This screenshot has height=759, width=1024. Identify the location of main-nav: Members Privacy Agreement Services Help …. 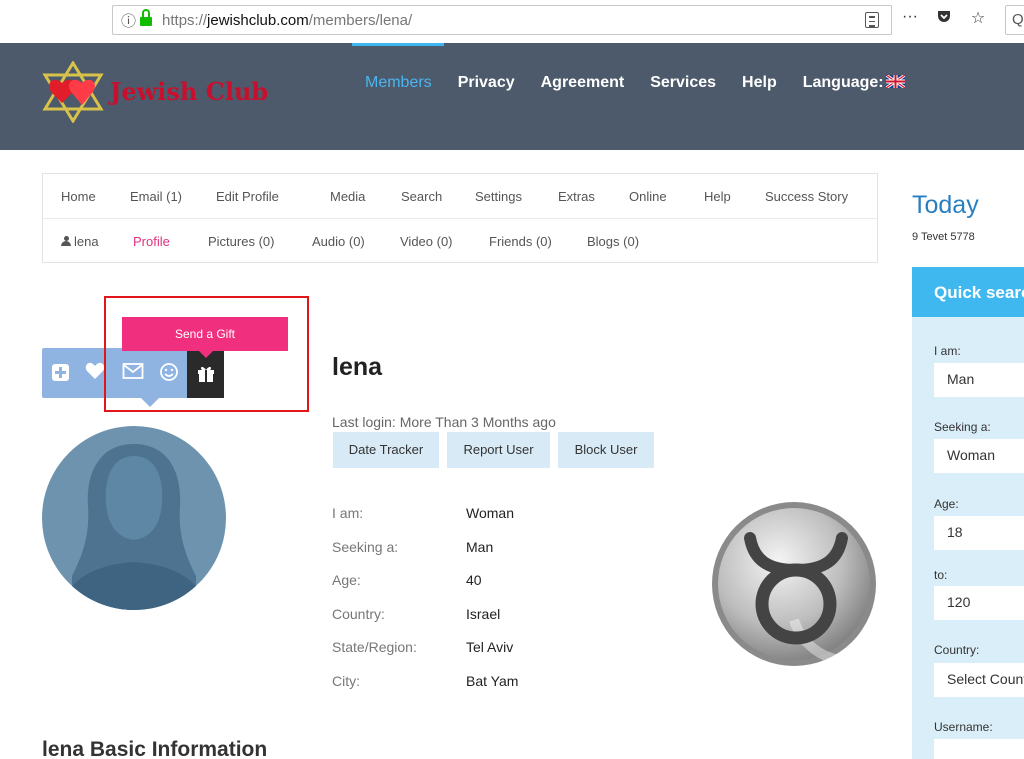
(648, 83).